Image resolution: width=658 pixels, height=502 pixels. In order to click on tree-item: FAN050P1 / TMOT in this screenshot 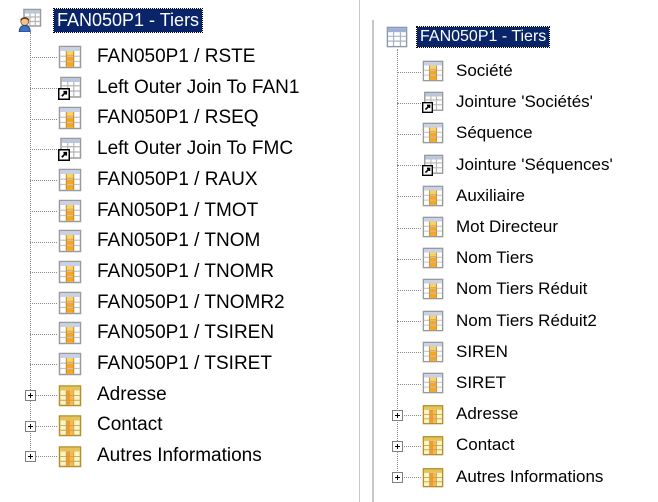, I will do `click(159, 211)`.